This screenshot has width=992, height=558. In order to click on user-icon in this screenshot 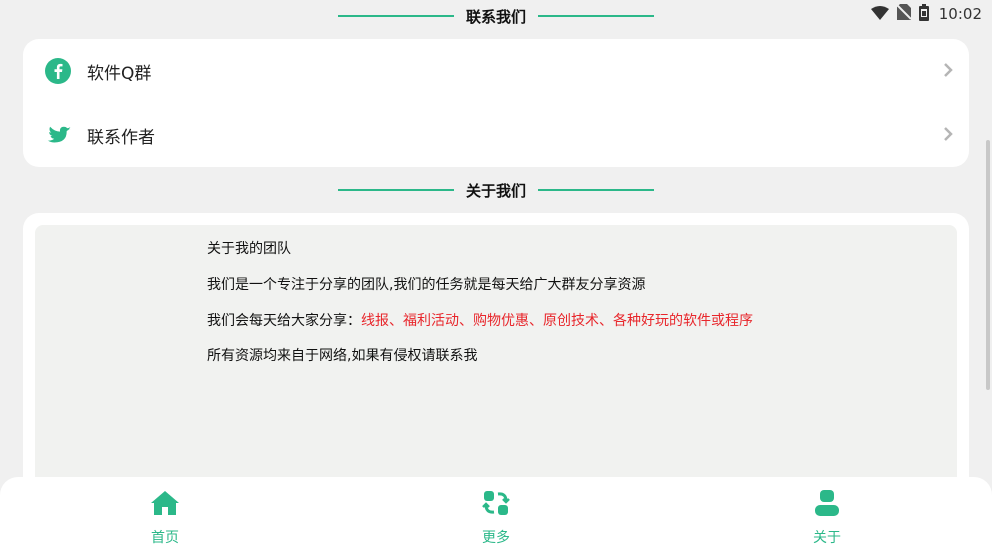, I will do `click(827, 505)`.